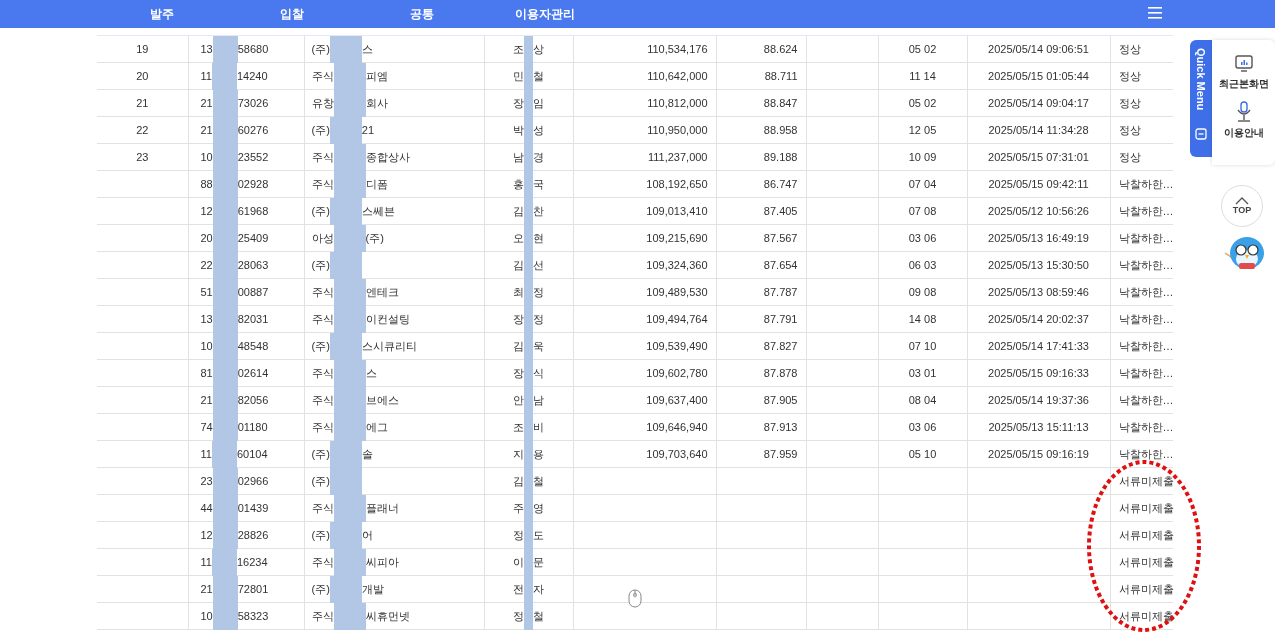 This screenshot has height=641, width=1275. I want to click on bid-rate-cell: 87.913, so click(780, 427).